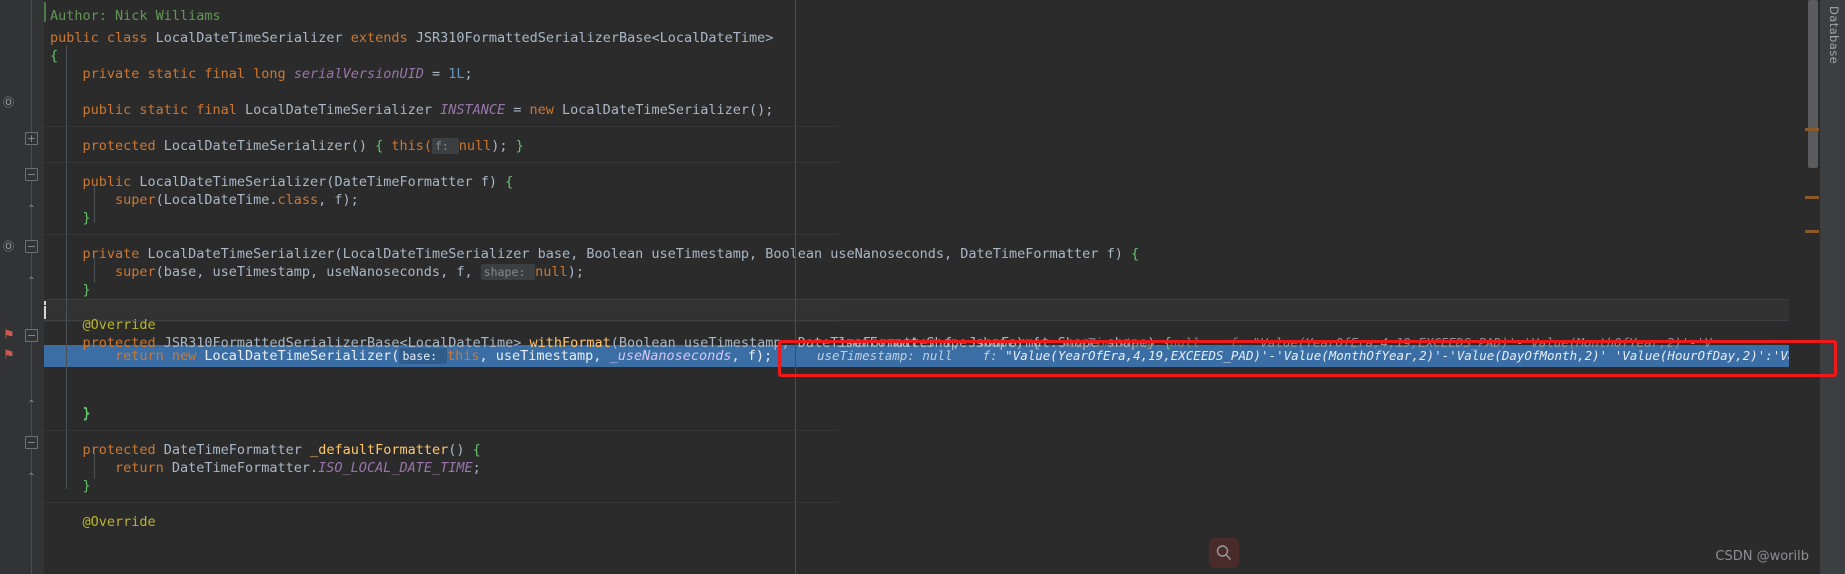  Describe the element at coordinates (54, 56) in the screenshot. I see `code-line: {` at that location.